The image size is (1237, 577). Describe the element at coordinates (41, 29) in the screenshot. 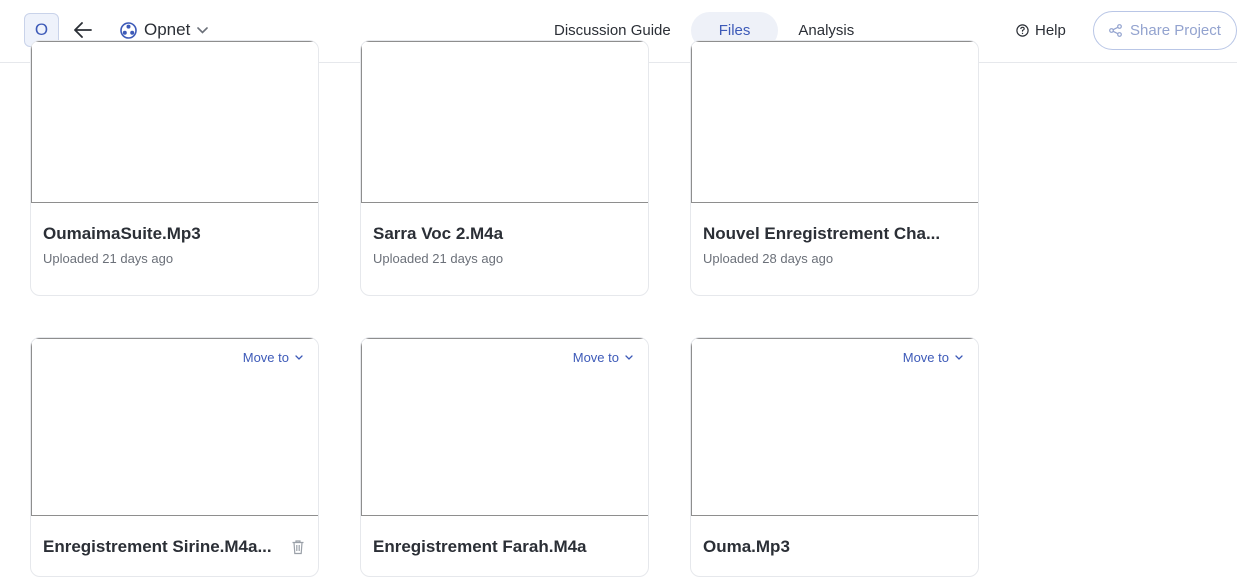

I see `workspace-logo-letter: O` at that location.